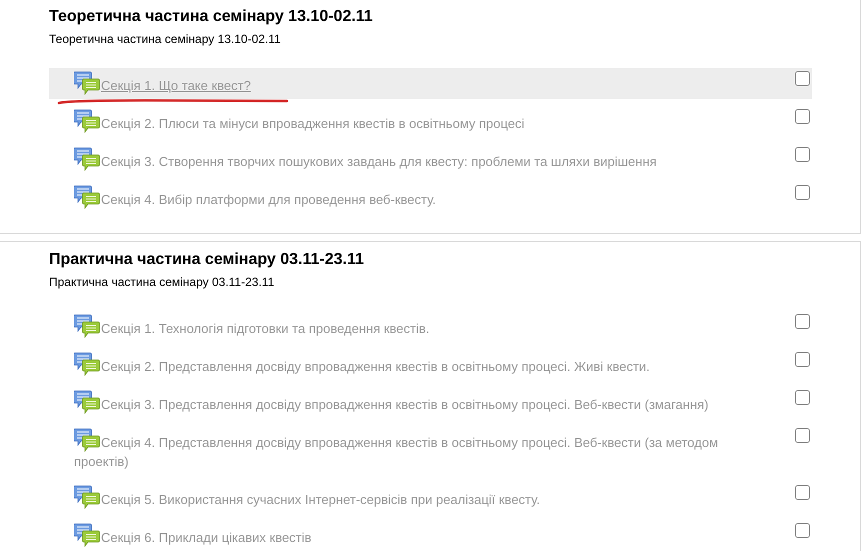  Describe the element at coordinates (434, 121) in the screenshot. I see `activity-link: Секція 2. Плюси та мінуси впровадження квестів в освітньому процесі` at that location.